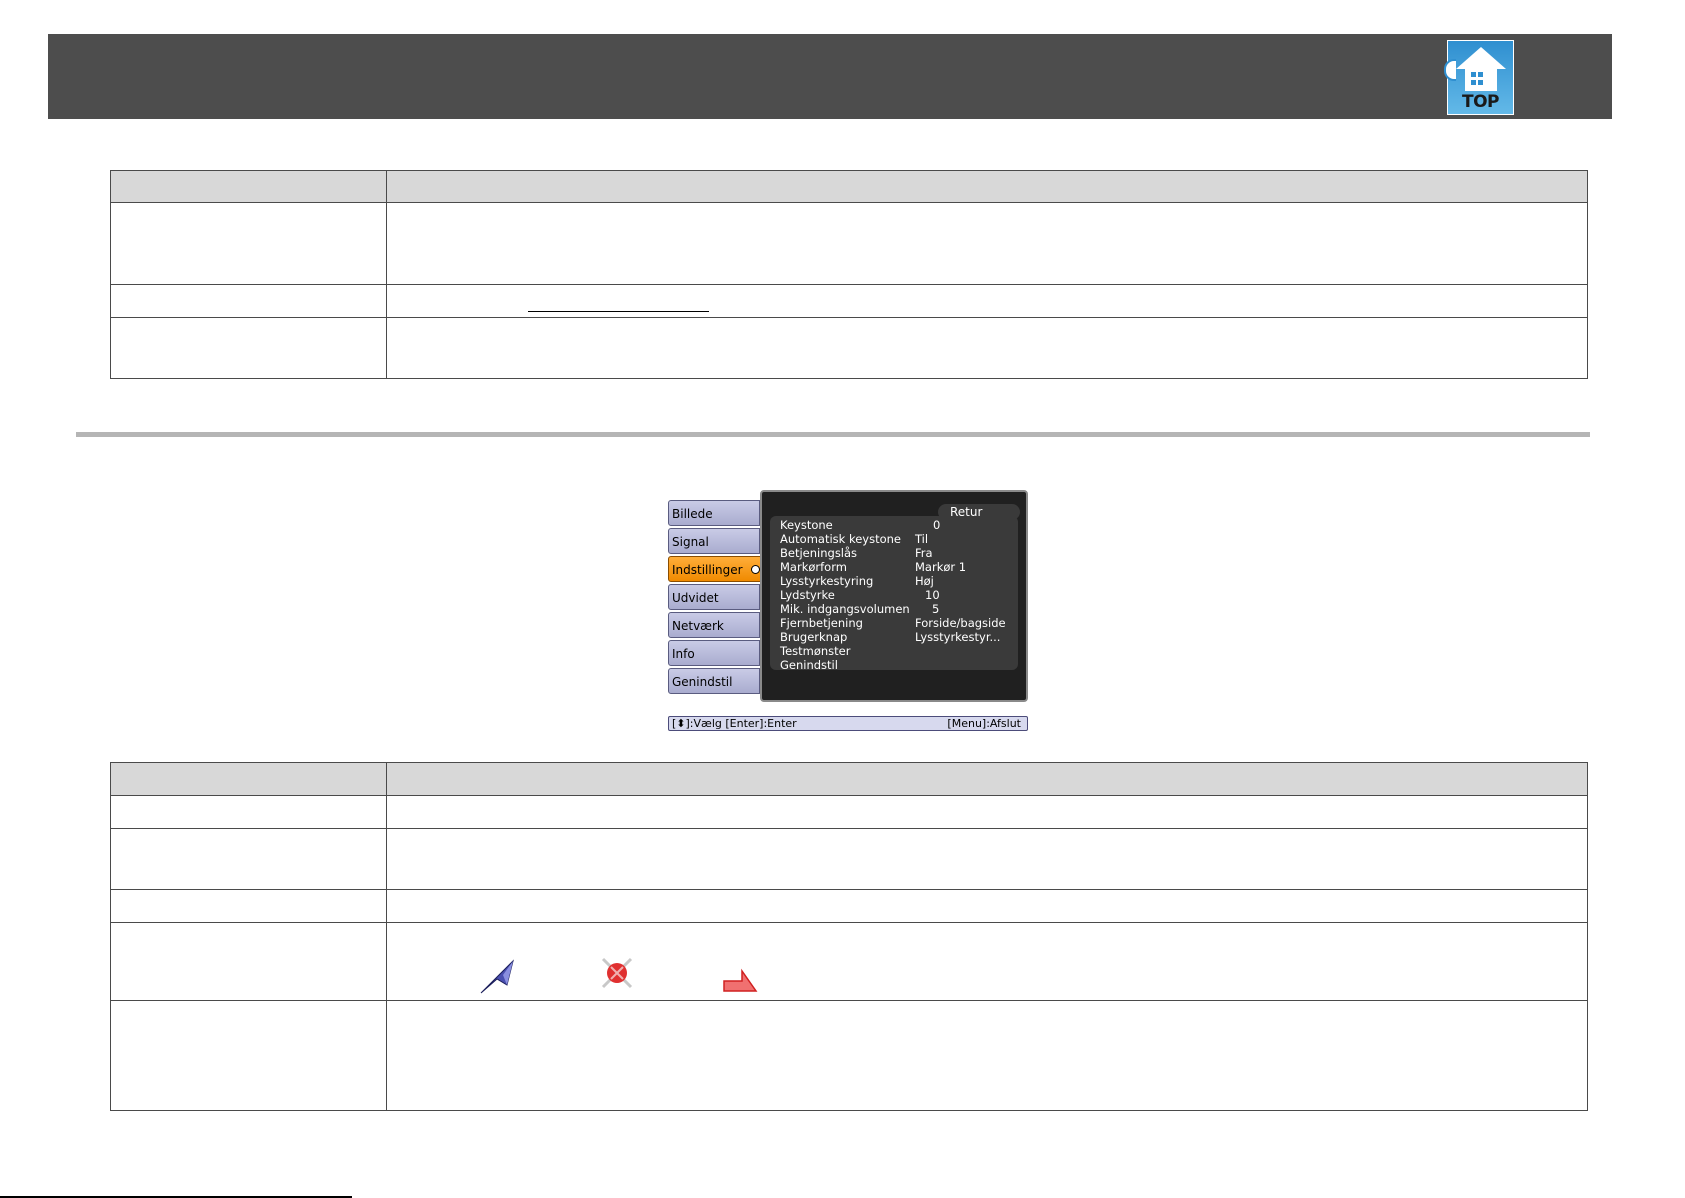 The width and height of the screenshot is (1685, 1198). I want to click on menu-item-remote-receiver: Fjernbetjening Forside/bagside, so click(893, 623).